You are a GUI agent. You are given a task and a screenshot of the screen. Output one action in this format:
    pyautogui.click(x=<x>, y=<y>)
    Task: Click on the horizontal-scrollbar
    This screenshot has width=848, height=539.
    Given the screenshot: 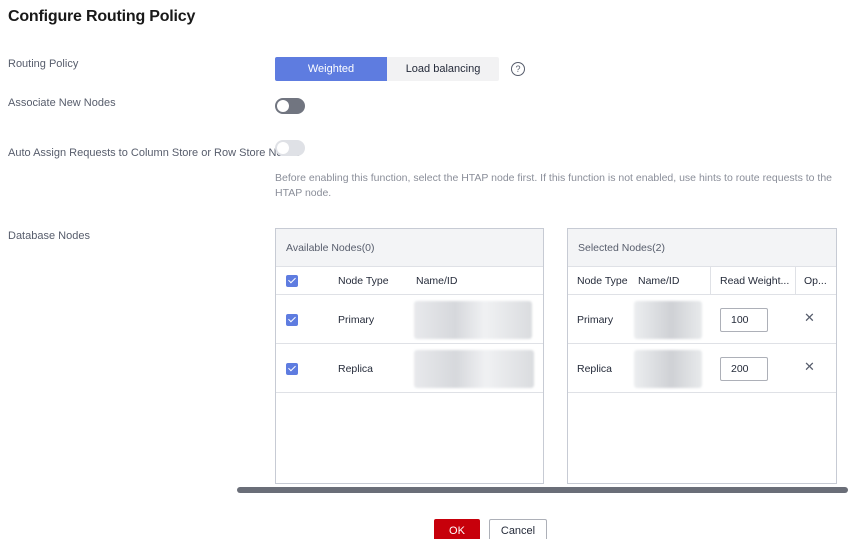 What is the action you would take?
    pyautogui.click(x=542, y=490)
    